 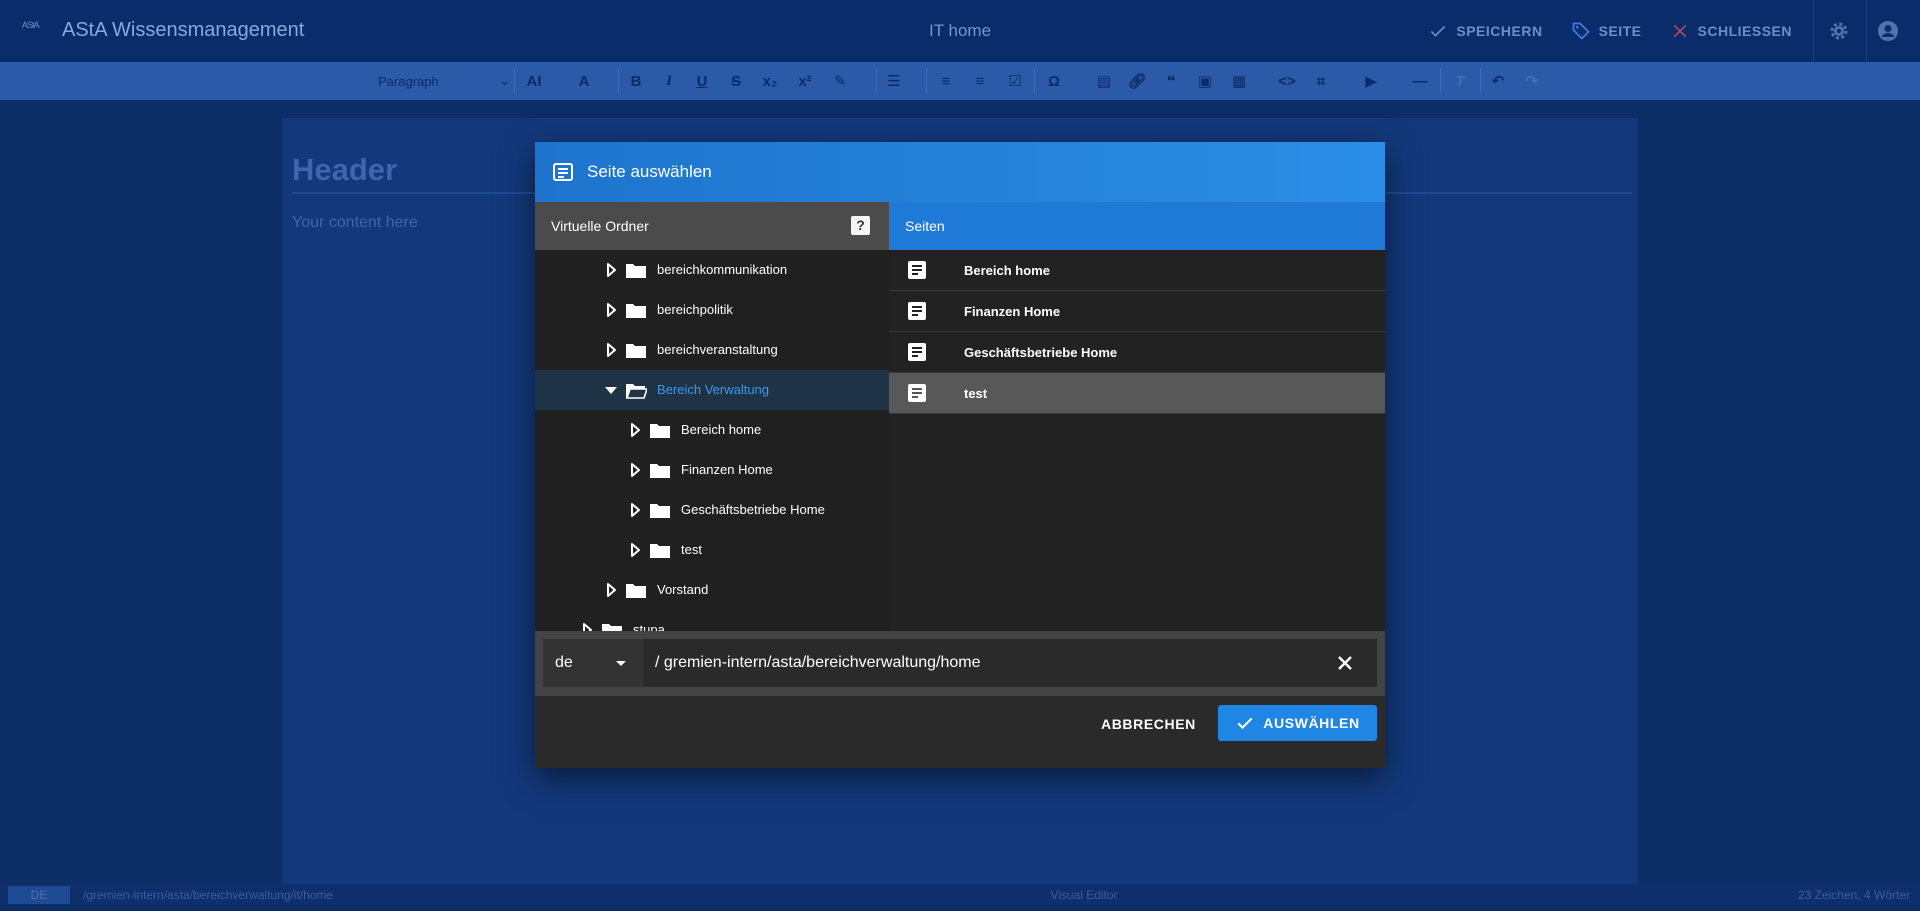 I want to click on media-icon: ▶, so click(x=1371, y=81).